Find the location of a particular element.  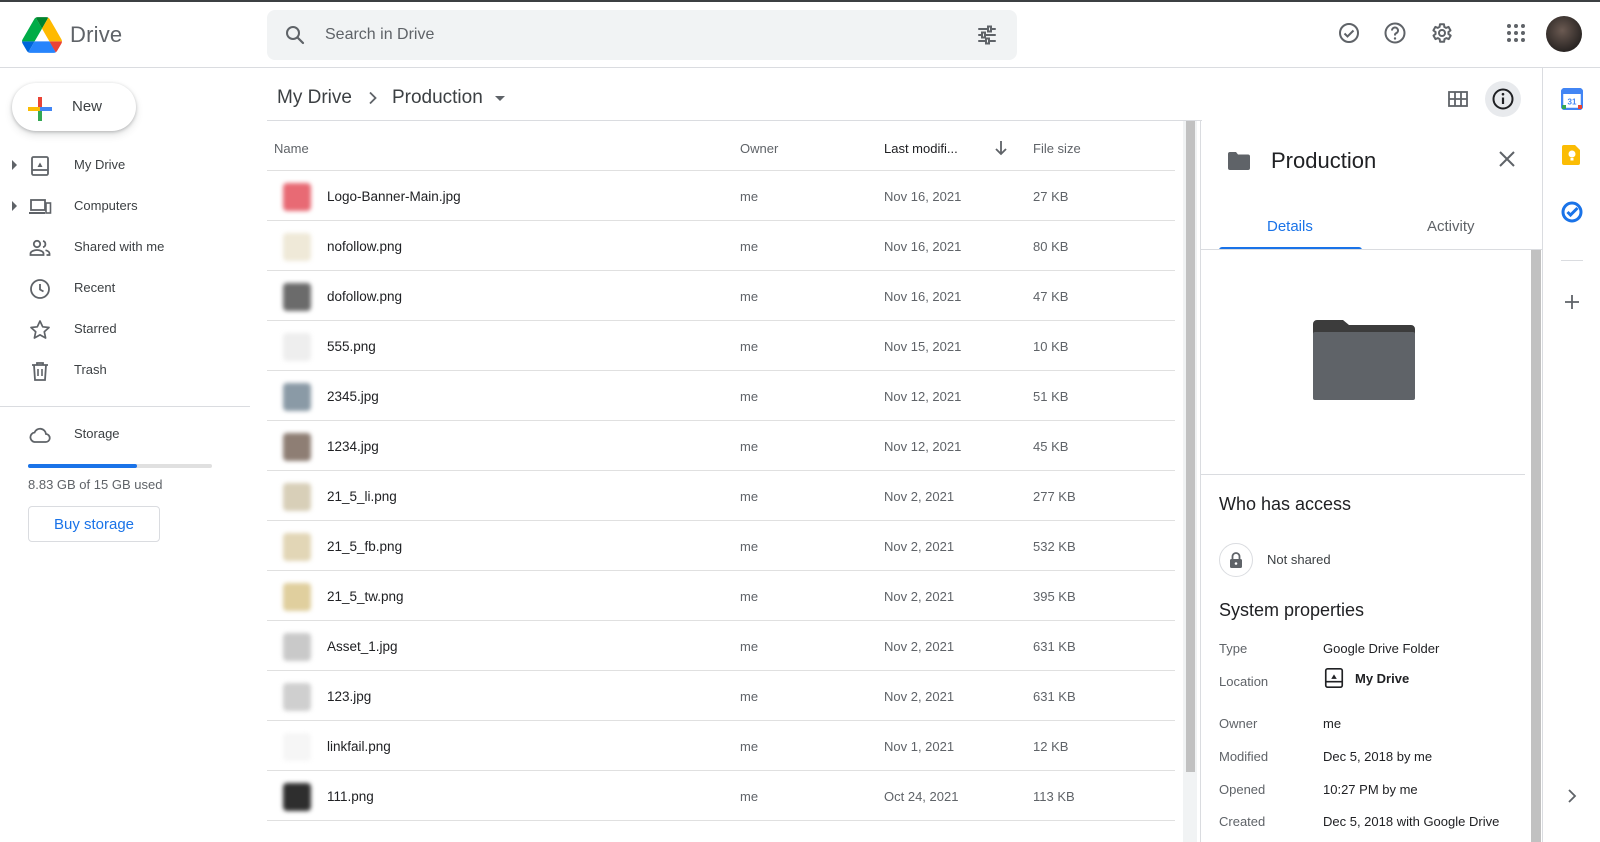

file-row: 1234.jpg me Nov 12, 2021 45 KB is located at coordinates (721, 446).